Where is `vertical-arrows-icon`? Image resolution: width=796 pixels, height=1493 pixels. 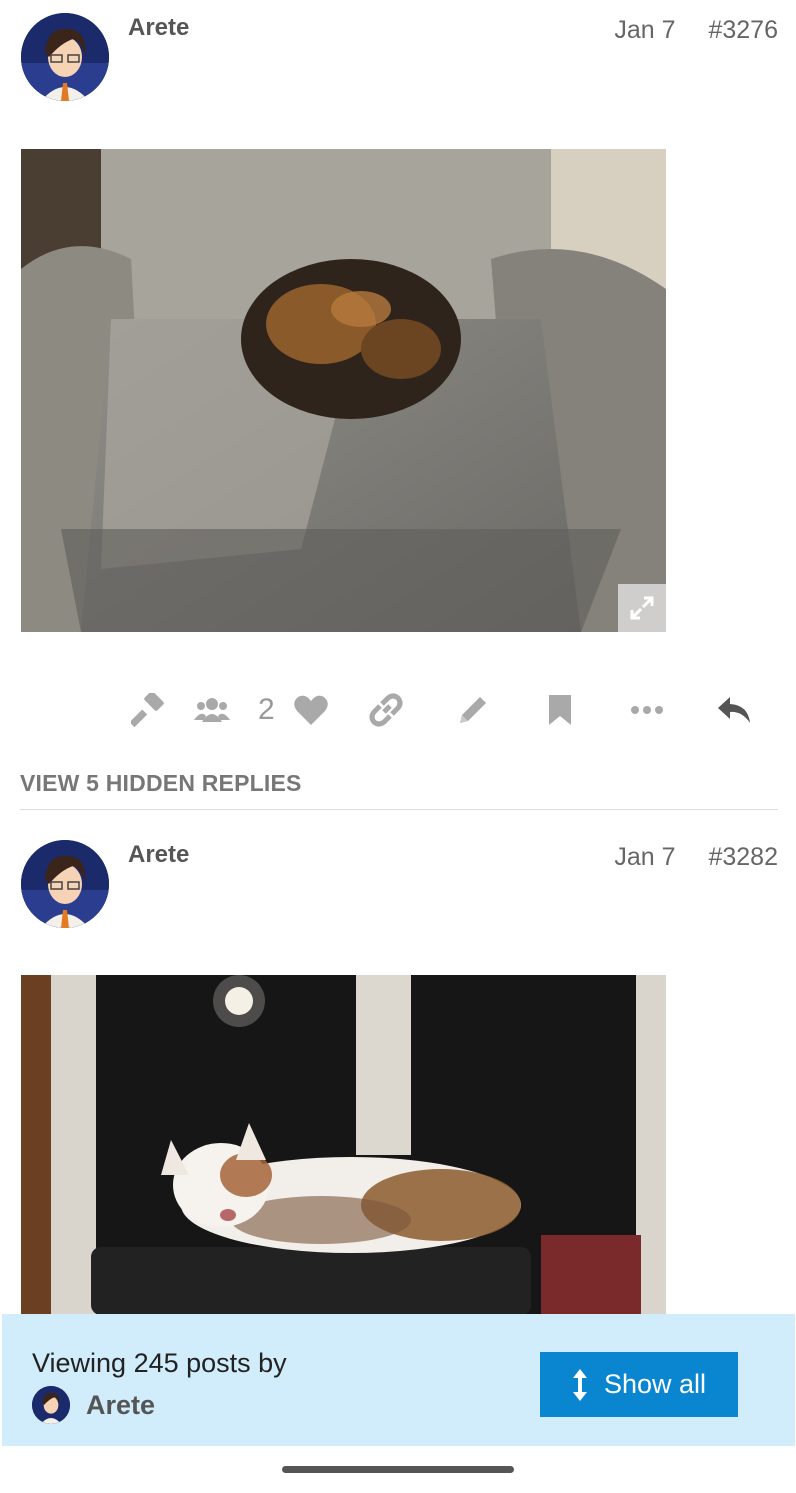 vertical-arrows-icon is located at coordinates (579, 1384).